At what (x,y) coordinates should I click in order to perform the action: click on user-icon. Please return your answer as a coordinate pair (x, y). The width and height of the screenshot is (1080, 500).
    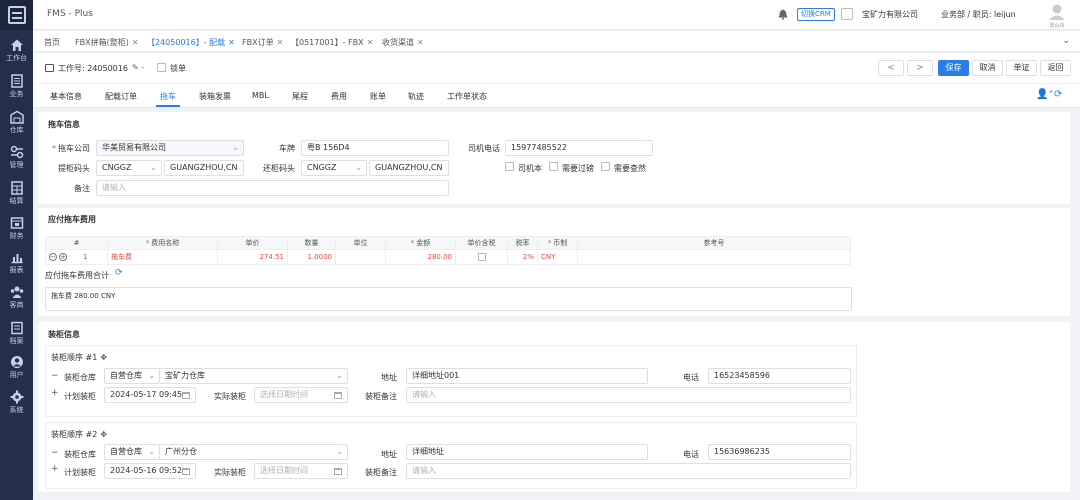
    Looking at the image, I should click on (847, 14).